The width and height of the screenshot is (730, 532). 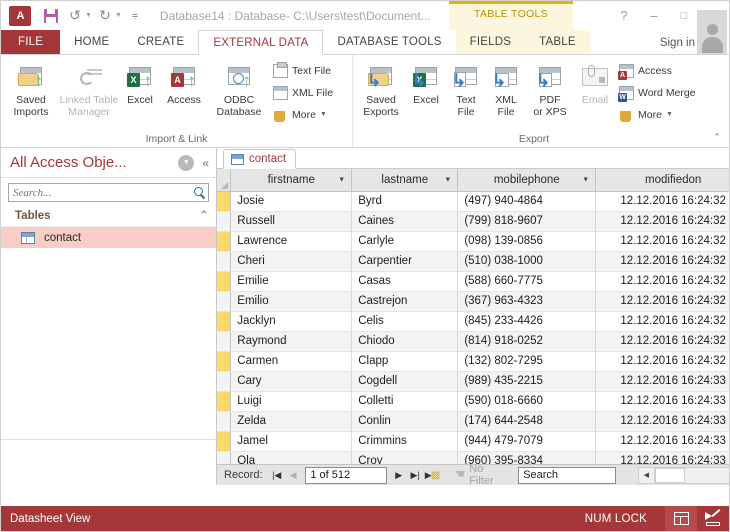 I want to click on cell-lastname: Casas, so click(x=405, y=281).